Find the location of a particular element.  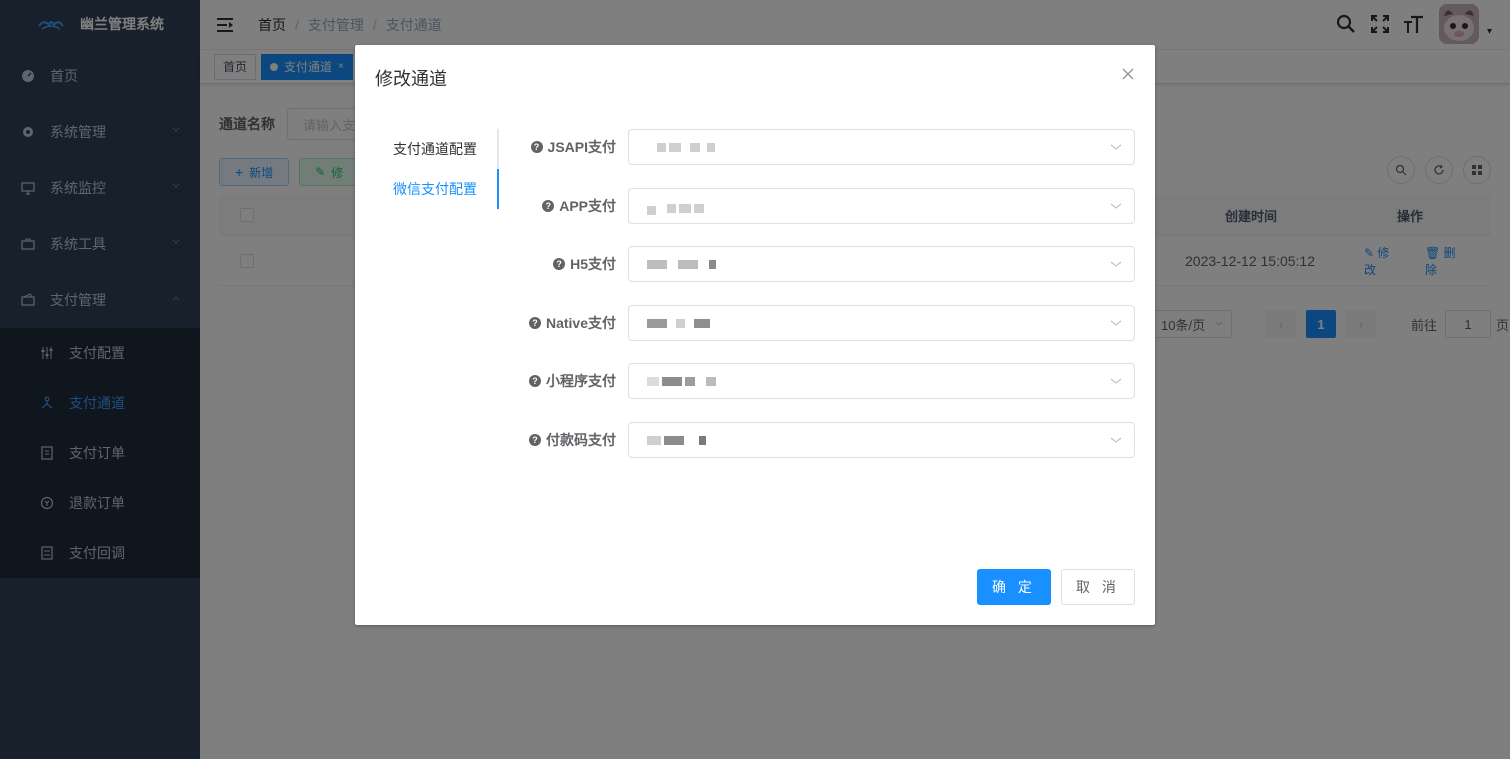

form-item-native: ? Native支付 is located at coordinates (826, 323).